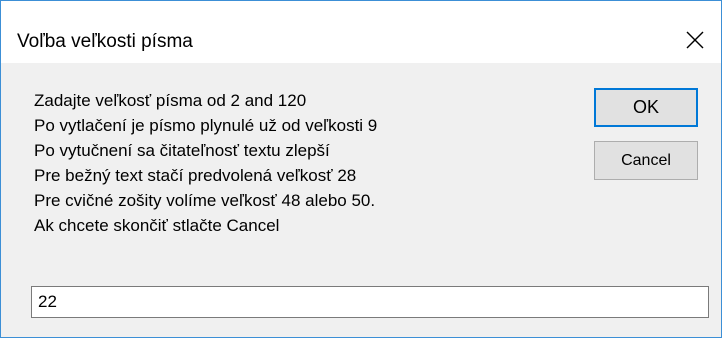 The height and width of the screenshot is (338, 722). I want to click on ok-button: OK, so click(646, 107).